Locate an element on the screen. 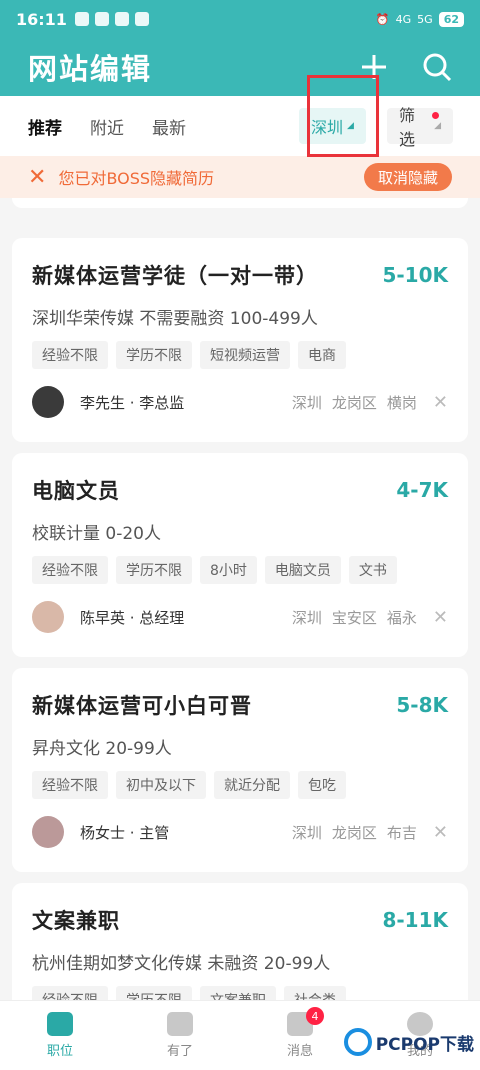 Image resolution: width=480 pixels, height=1070 pixels. message-count-badge: 4 is located at coordinates (315, 1016).